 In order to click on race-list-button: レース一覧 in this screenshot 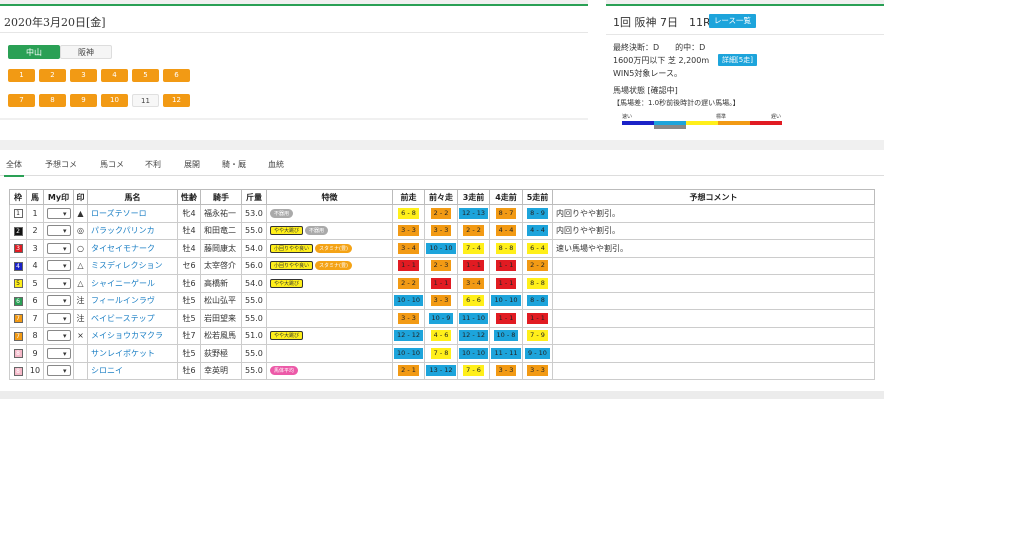, I will do `click(732, 21)`.